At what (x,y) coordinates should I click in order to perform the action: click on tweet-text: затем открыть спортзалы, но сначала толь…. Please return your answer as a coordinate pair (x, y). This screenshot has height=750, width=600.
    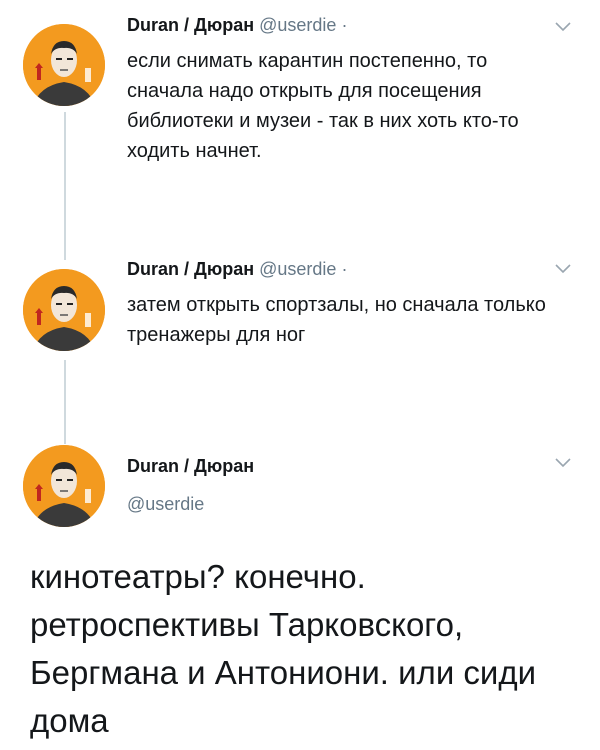
    Looking at the image, I should click on (336, 320).